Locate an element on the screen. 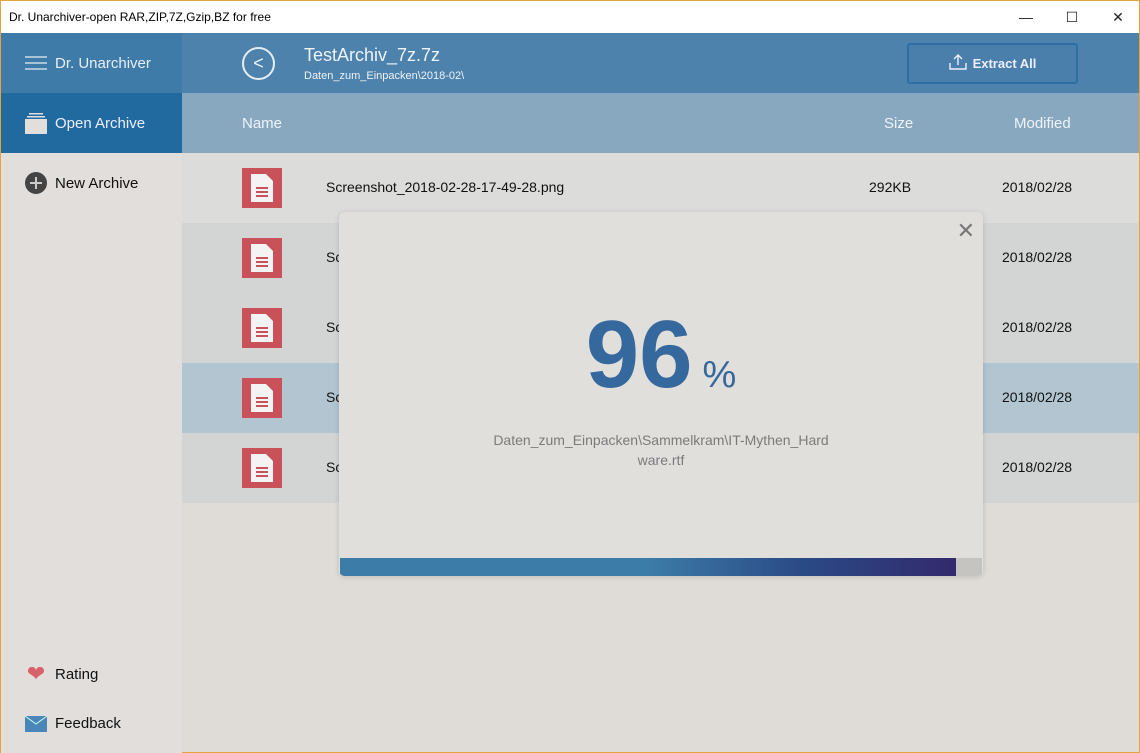  mail-icon is located at coordinates (36, 723).